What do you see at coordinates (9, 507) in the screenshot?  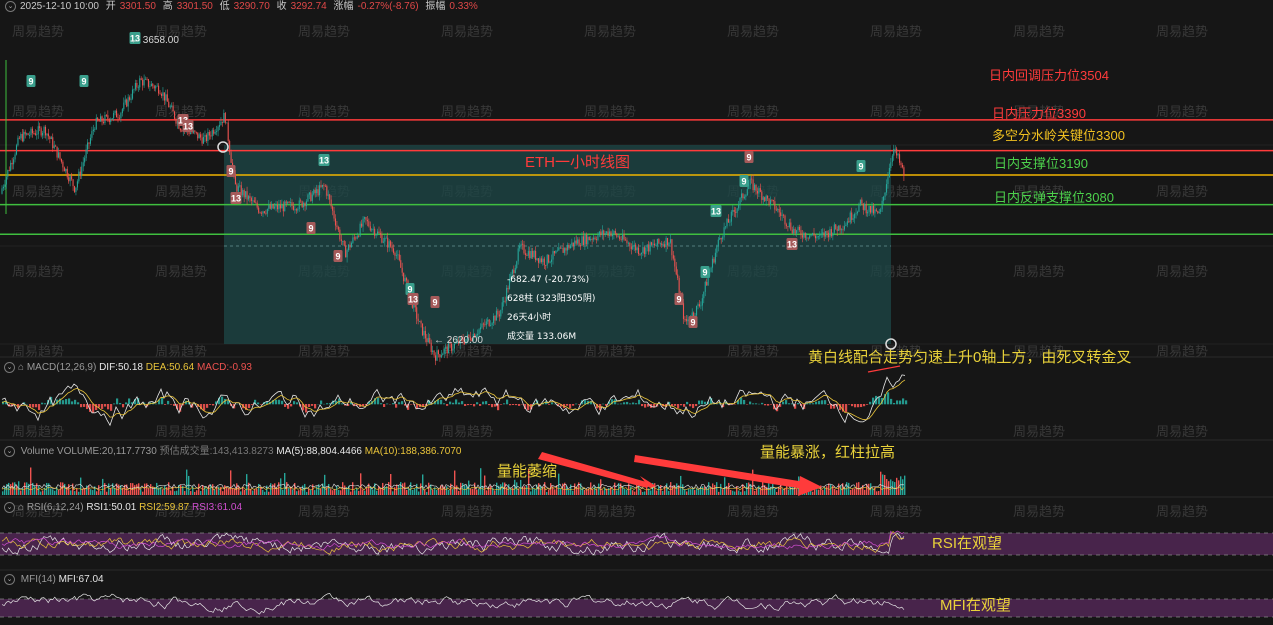 I see `rsi-chevron-icon: ⌄` at bounding box center [9, 507].